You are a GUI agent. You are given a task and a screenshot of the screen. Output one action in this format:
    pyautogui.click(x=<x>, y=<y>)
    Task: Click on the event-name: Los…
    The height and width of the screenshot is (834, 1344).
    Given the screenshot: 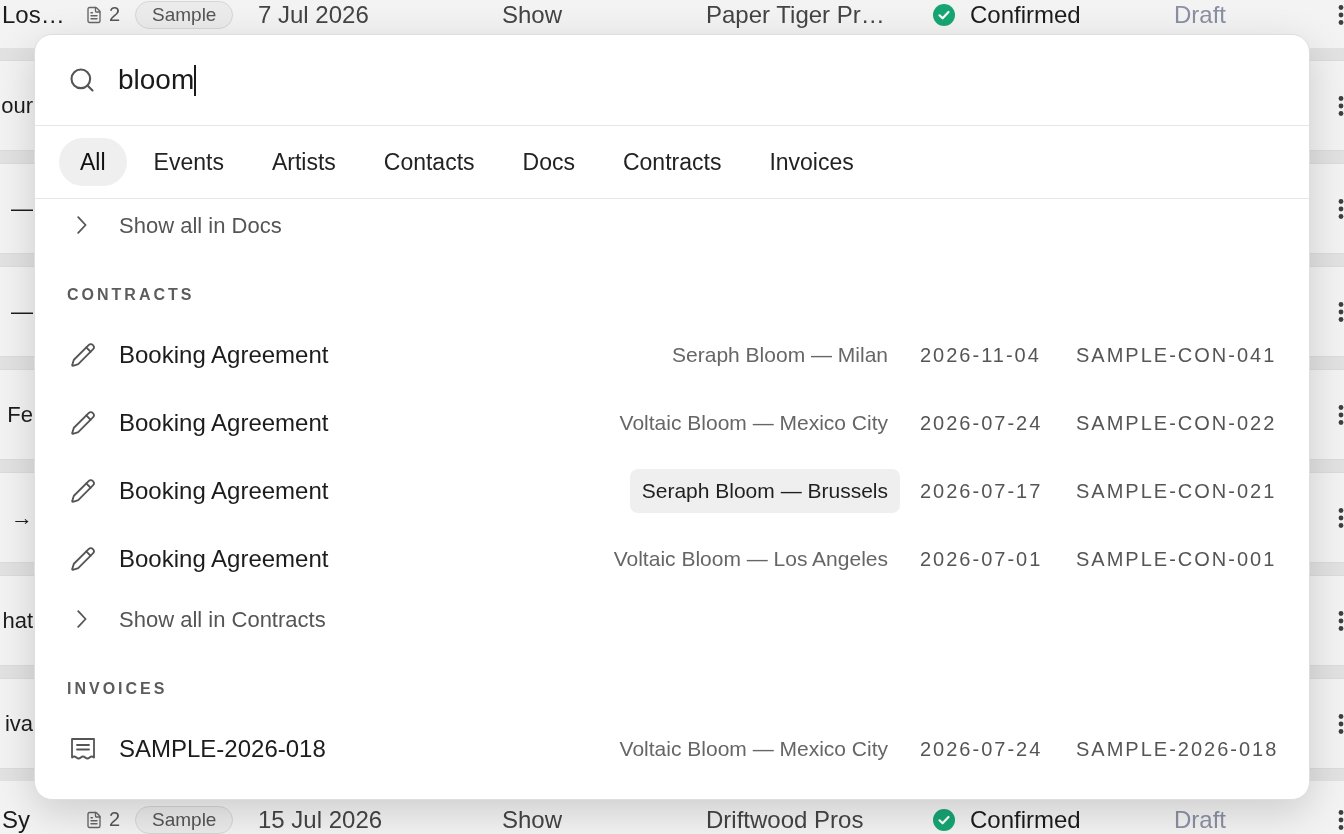 What is the action you would take?
    pyautogui.click(x=33, y=14)
    